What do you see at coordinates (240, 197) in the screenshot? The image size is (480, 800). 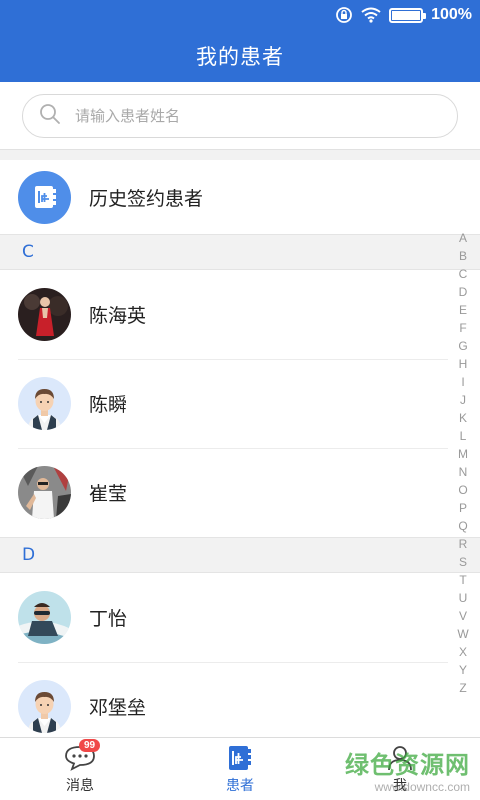 I see `history-patients-row: 历史签约患者` at bounding box center [240, 197].